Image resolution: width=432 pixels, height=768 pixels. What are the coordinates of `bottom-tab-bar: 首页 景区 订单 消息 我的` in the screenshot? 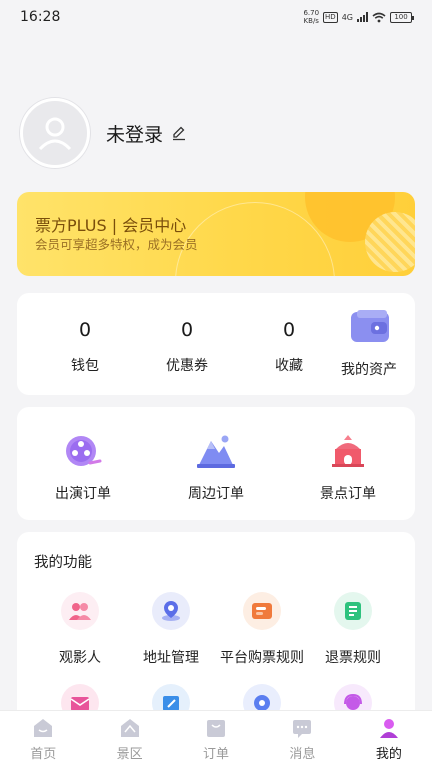 It's located at (216, 739).